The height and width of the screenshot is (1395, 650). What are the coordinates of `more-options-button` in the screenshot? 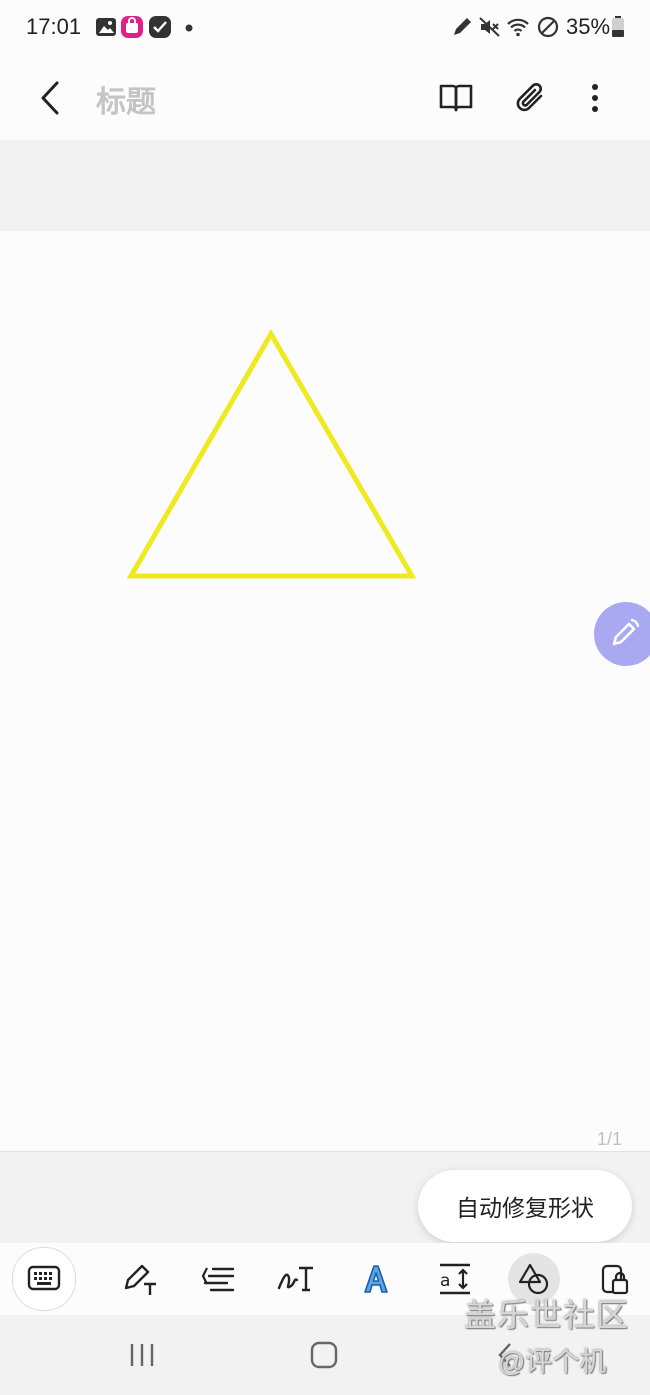 It's located at (595, 98).